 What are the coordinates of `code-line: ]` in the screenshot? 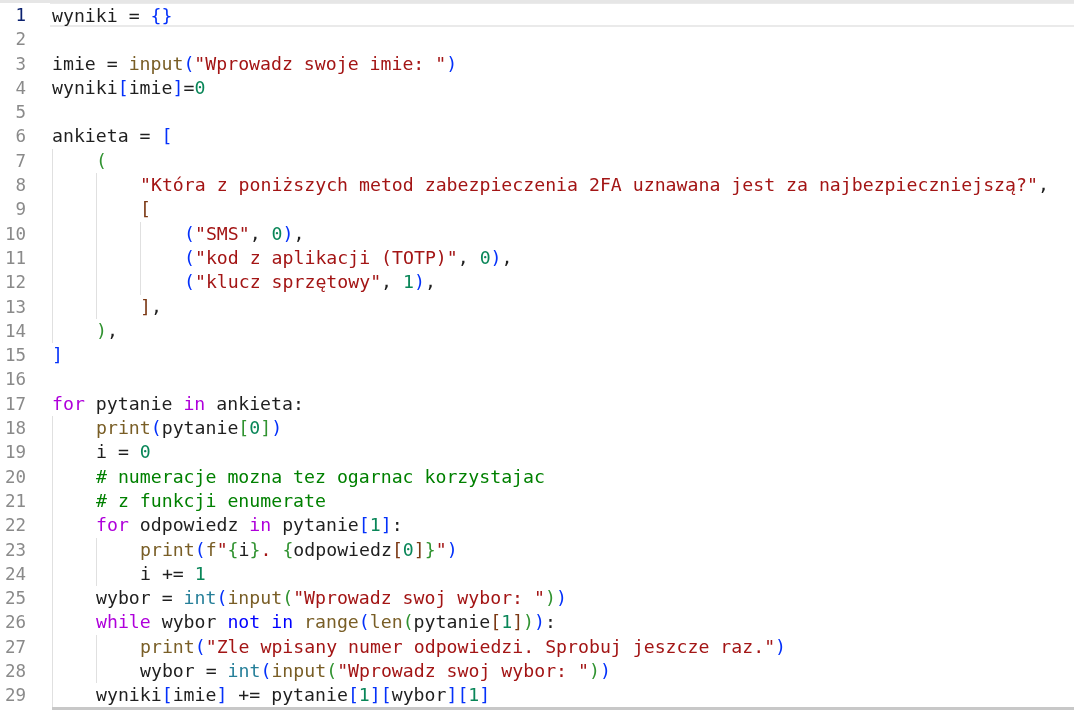 It's located at (57, 355).